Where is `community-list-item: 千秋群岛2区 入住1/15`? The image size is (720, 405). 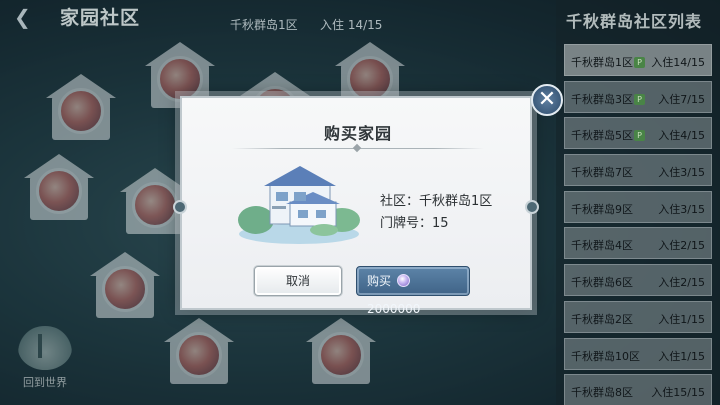
community-list-item: 千秋群岛2区 入住1/15 is located at coordinates (638, 316).